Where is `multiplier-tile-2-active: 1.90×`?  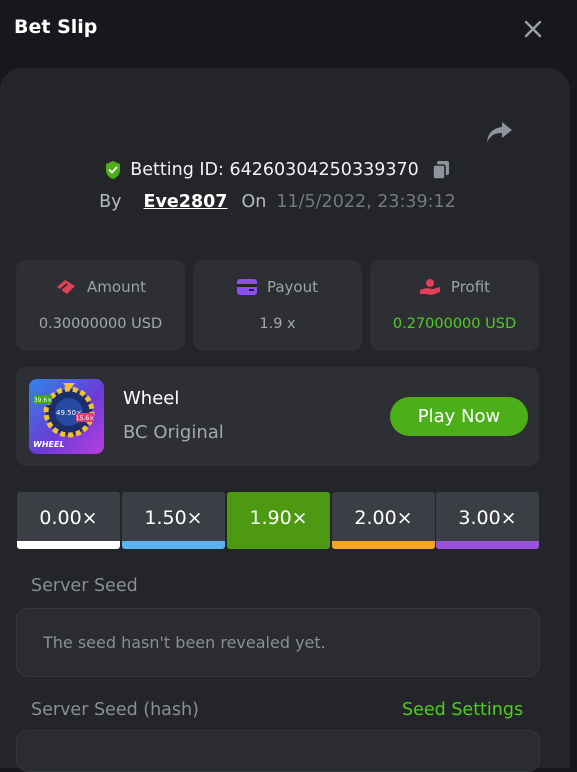 multiplier-tile-2-active: 1.90× is located at coordinates (278, 520).